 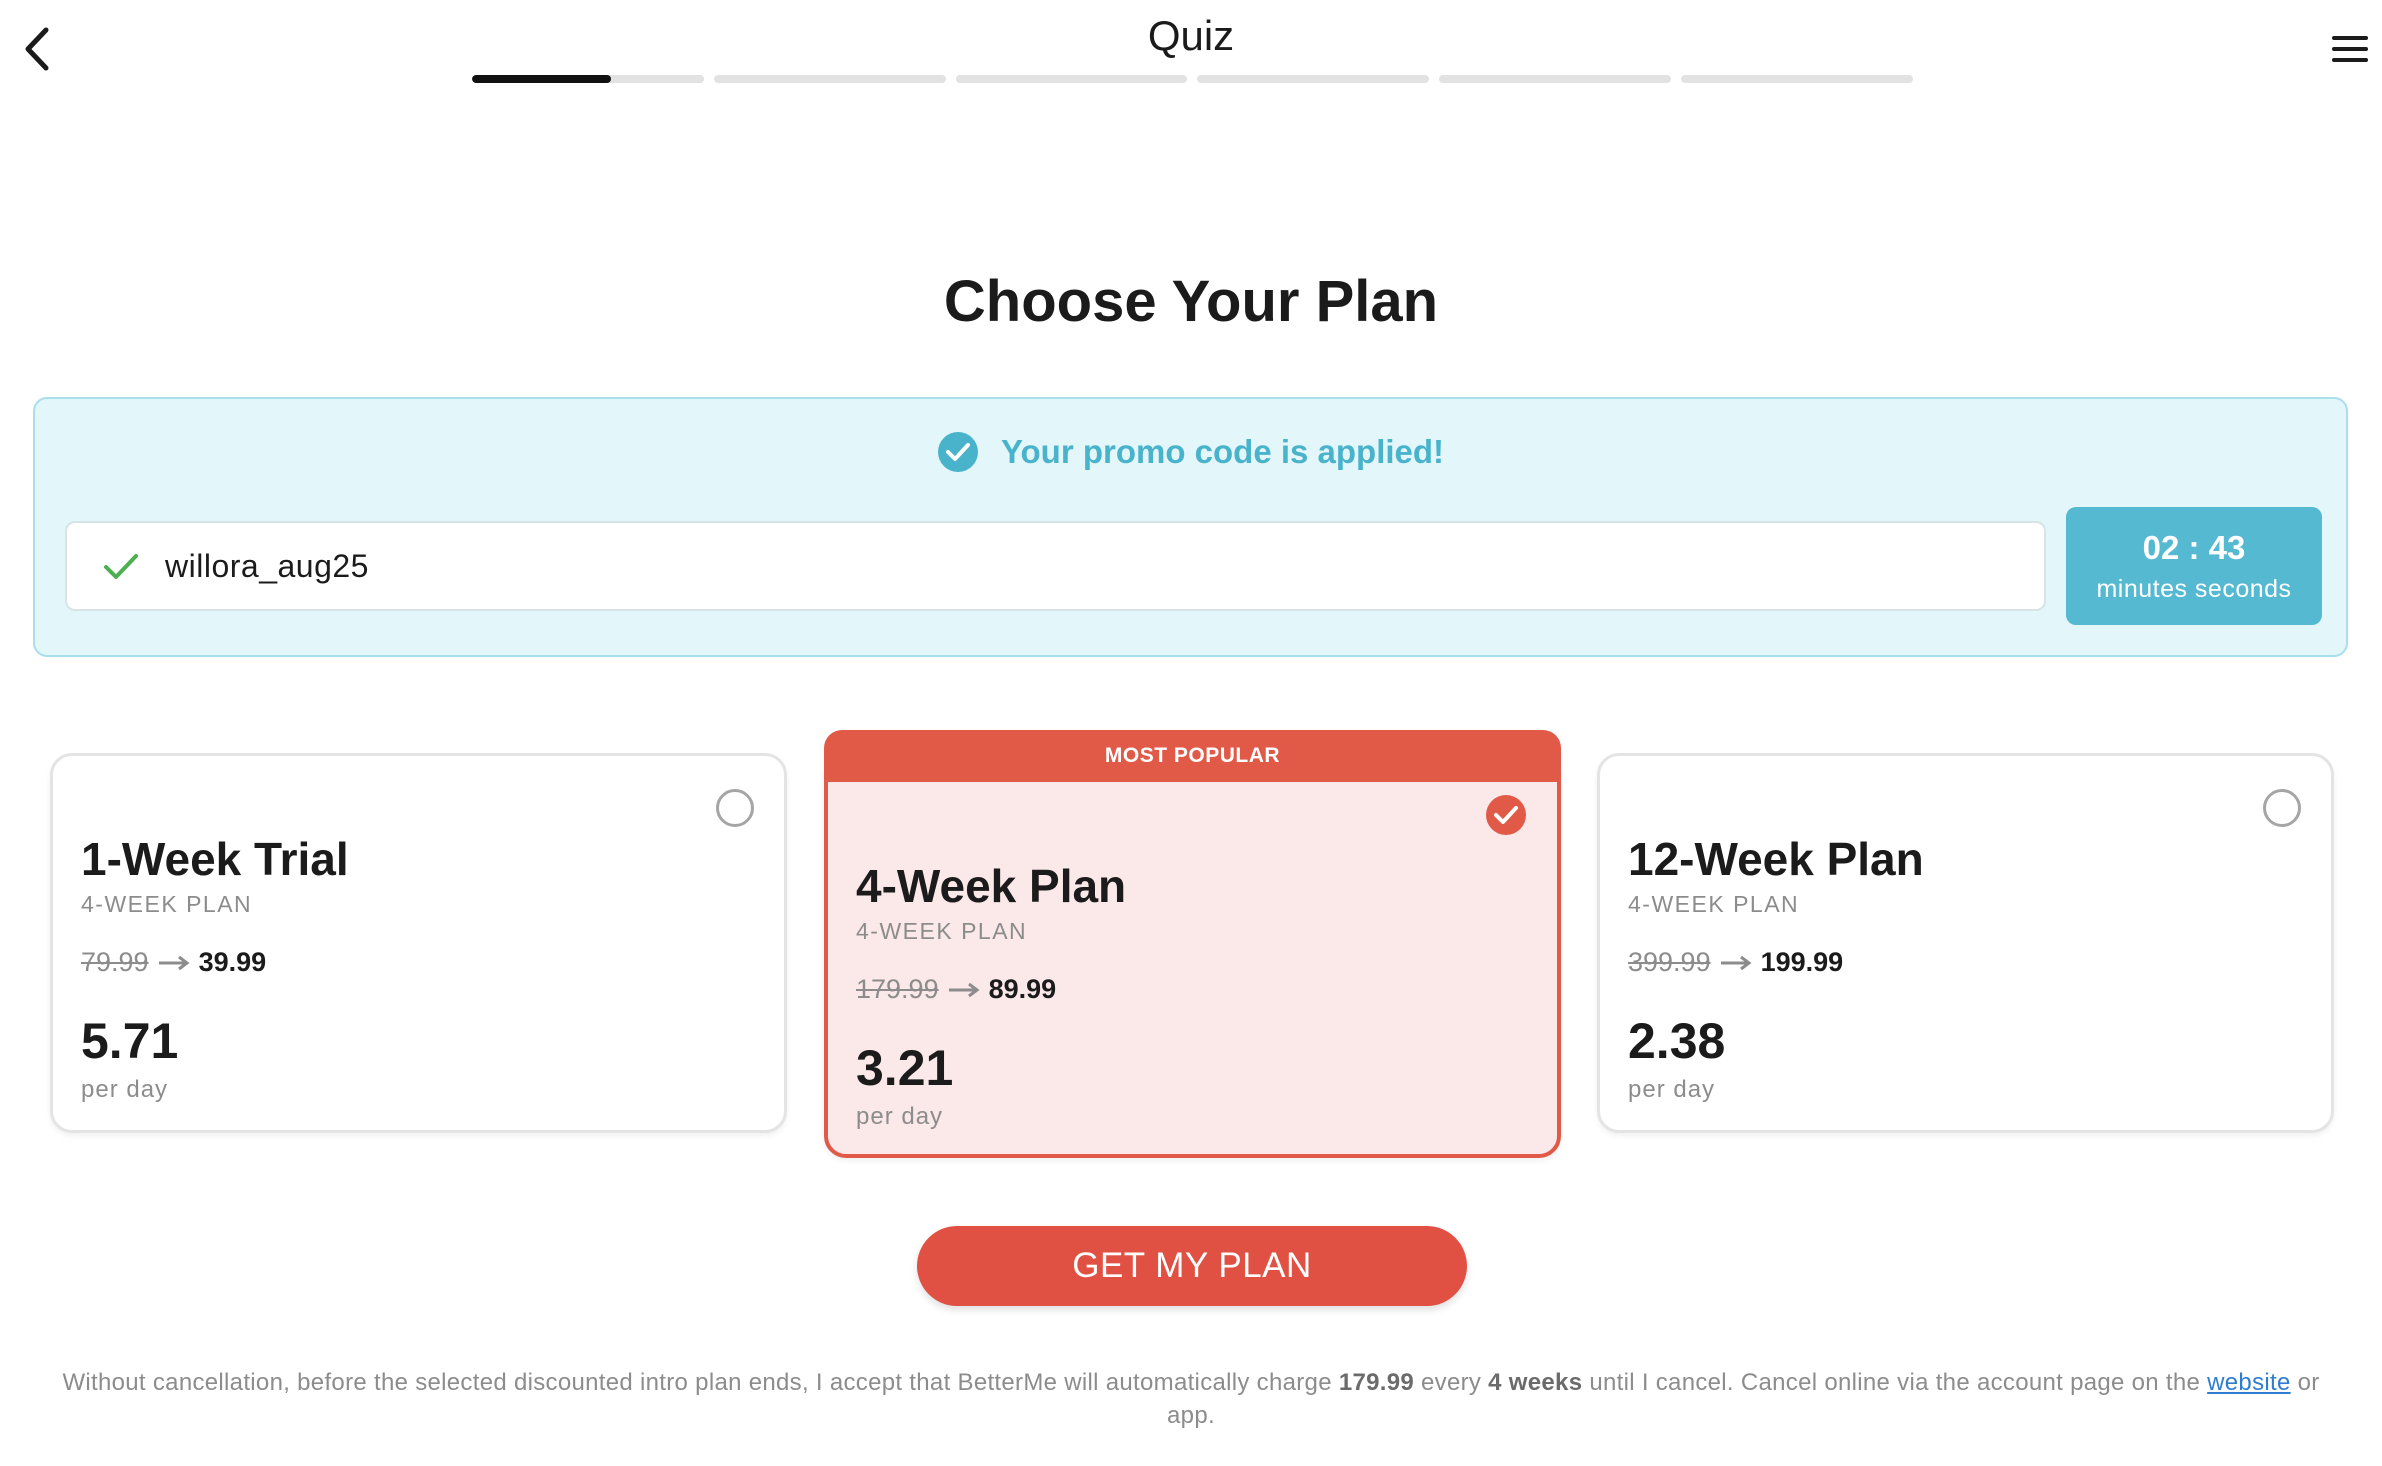 What do you see at coordinates (2194, 589) in the screenshot?
I see `timer-units: minutes seconds` at bounding box center [2194, 589].